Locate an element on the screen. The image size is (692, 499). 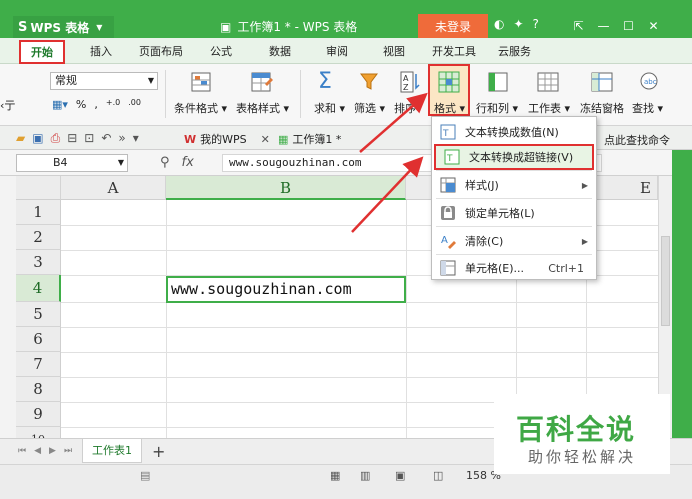
watermark-title: 百科全说 is located at coordinates (576, 429).